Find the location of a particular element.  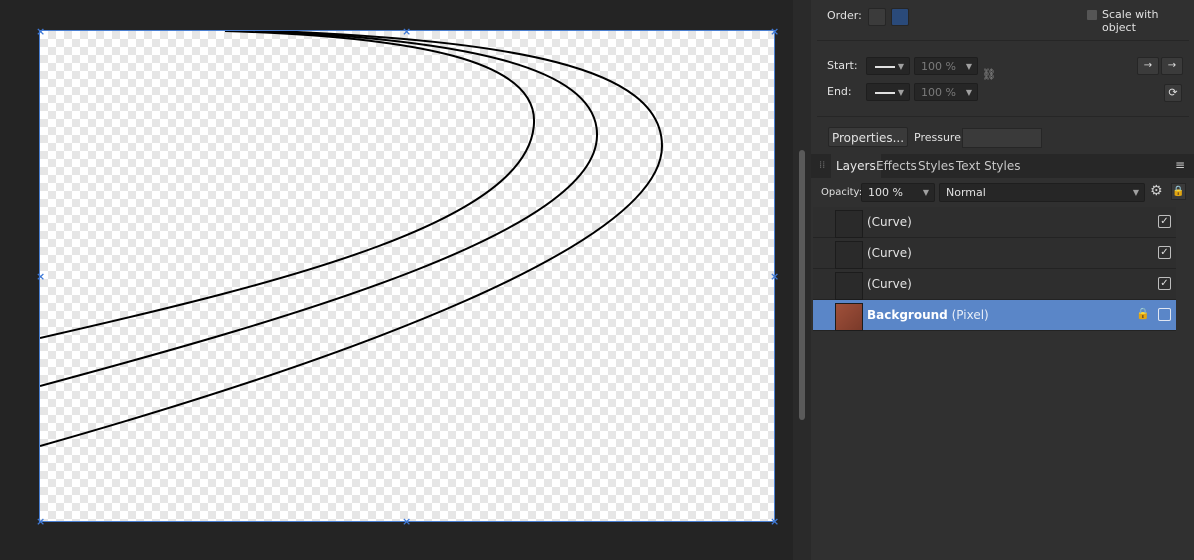

opacity-field: 100 % ▼ is located at coordinates (898, 192).